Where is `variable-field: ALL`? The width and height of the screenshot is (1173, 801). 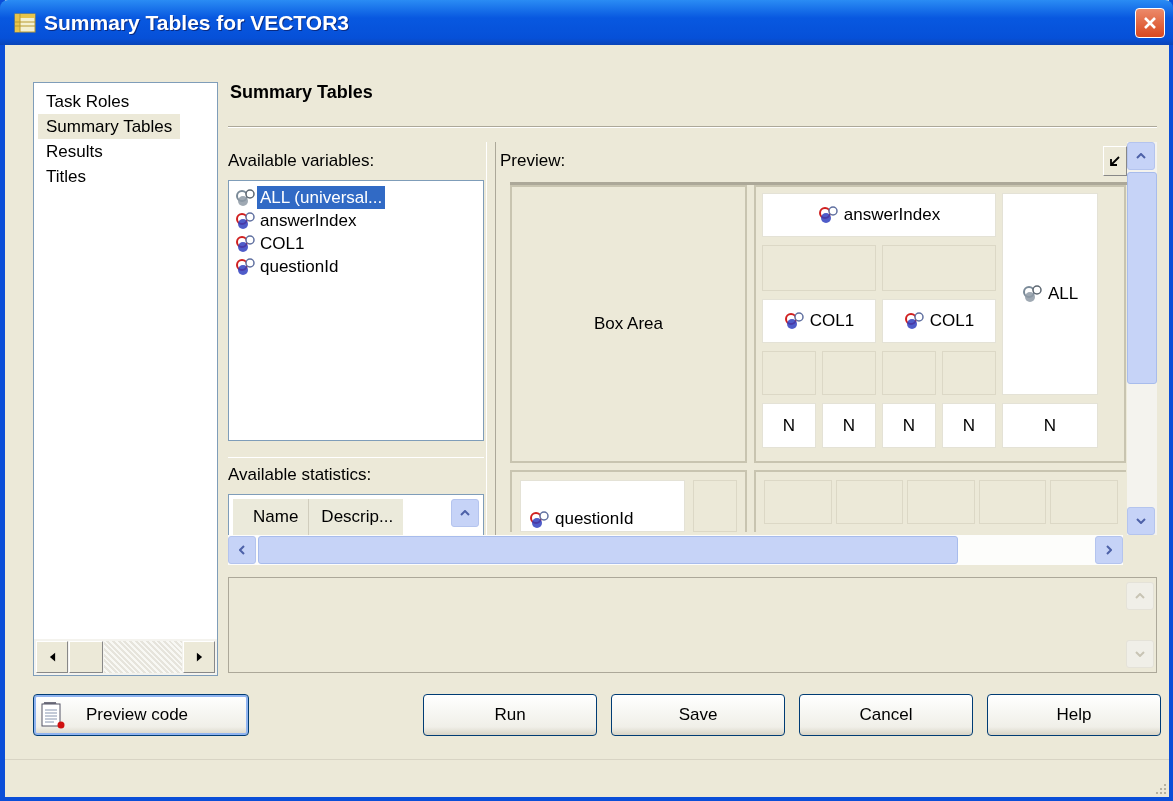 variable-field: ALL is located at coordinates (1050, 294).